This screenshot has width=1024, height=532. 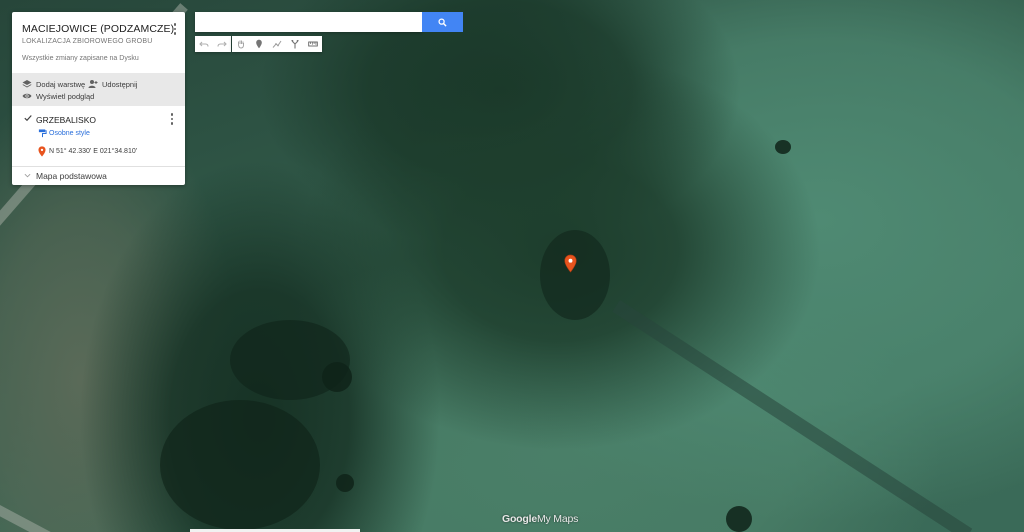 I want to click on search-button, so click(x=442, y=22).